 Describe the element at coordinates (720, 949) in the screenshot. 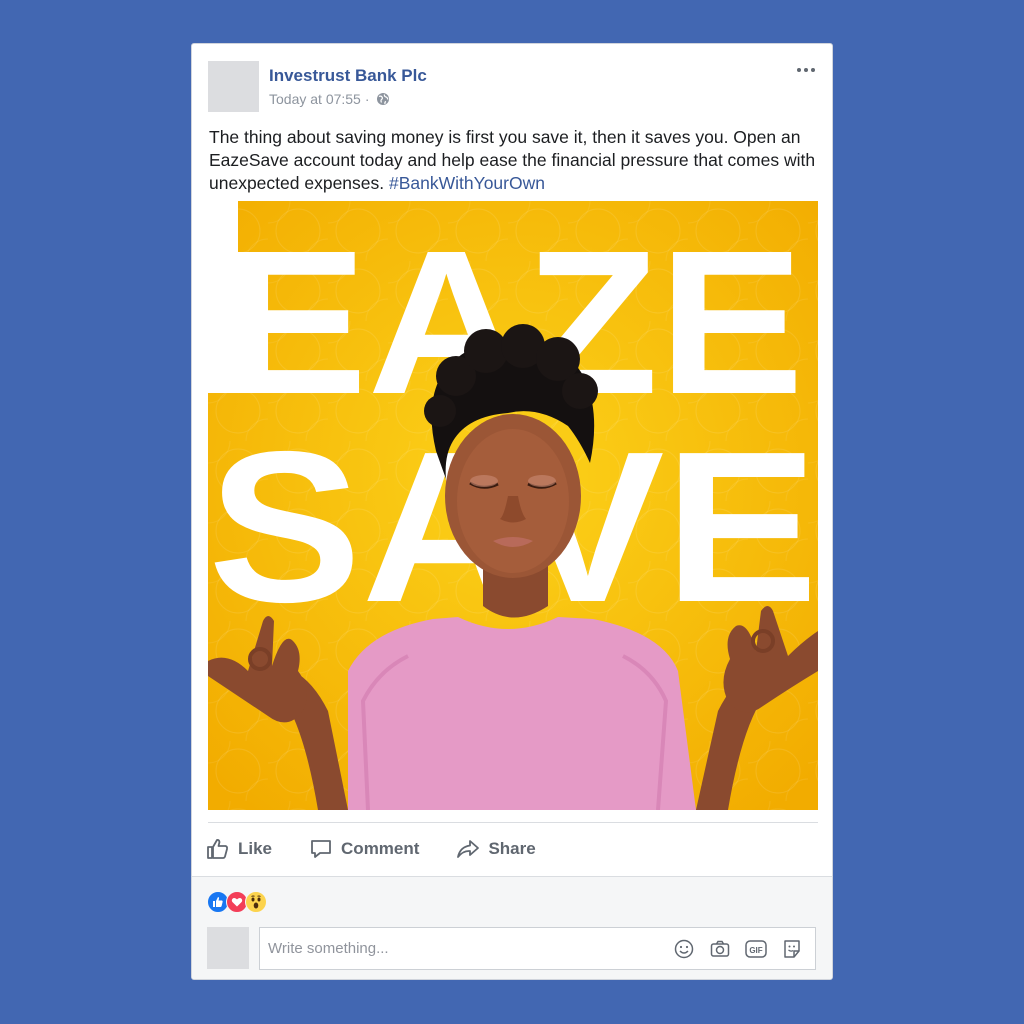

I see `camera-icon` at that location.